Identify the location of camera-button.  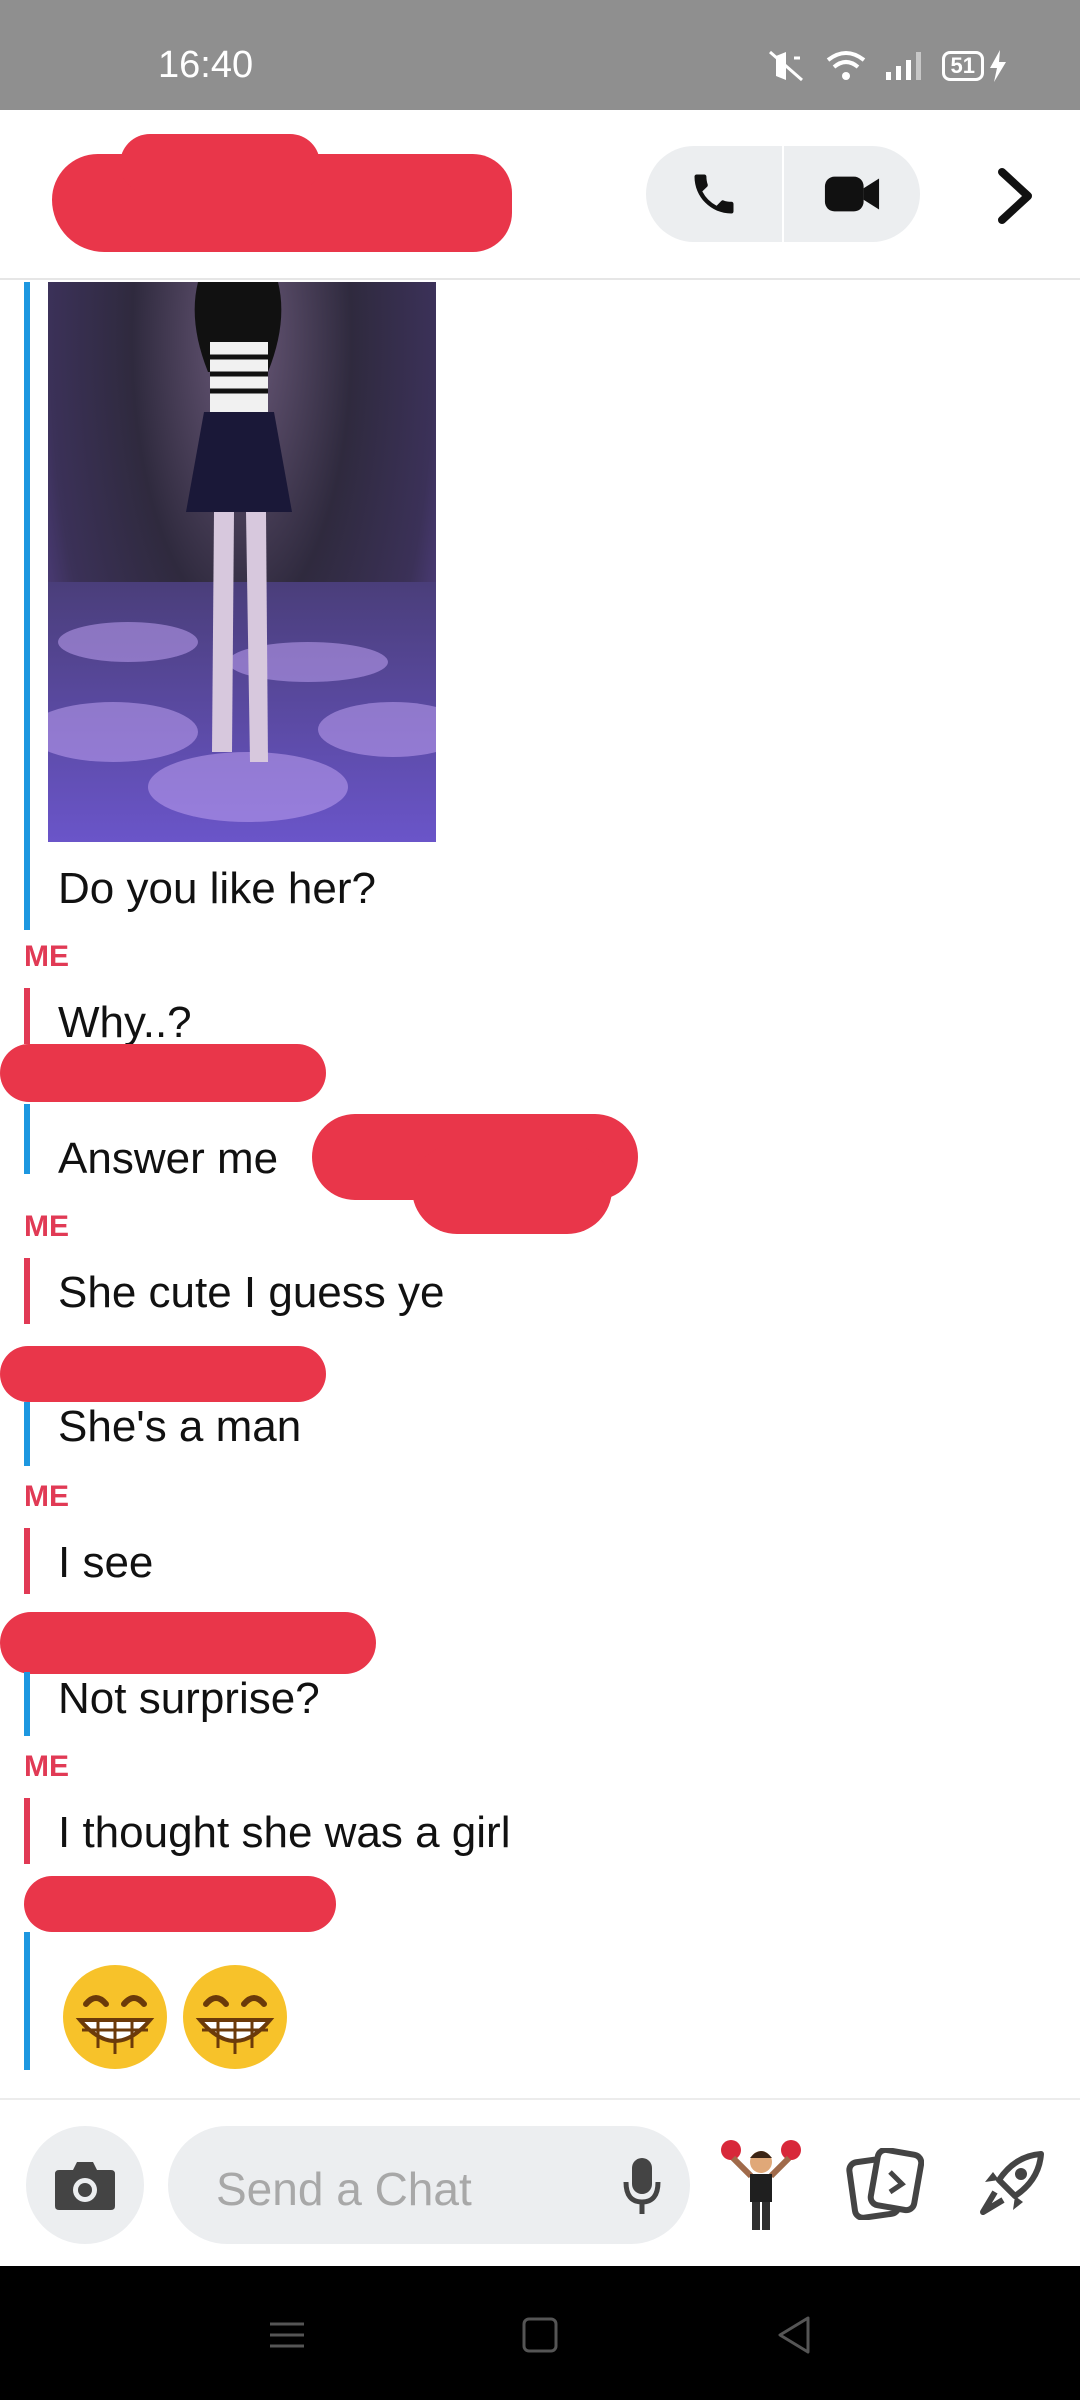
(85, 2185).